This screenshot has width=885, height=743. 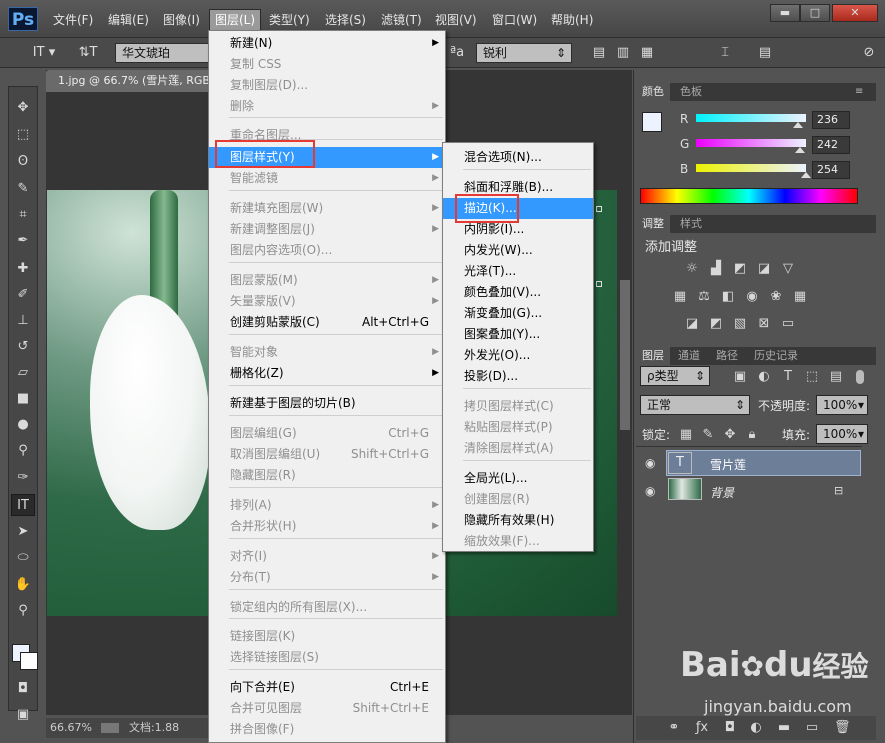 What do you see at coordinates (23, 611) in the screenshot?
I see `zoom-tool-icon: ⚲` at bounding box center [23, 611].